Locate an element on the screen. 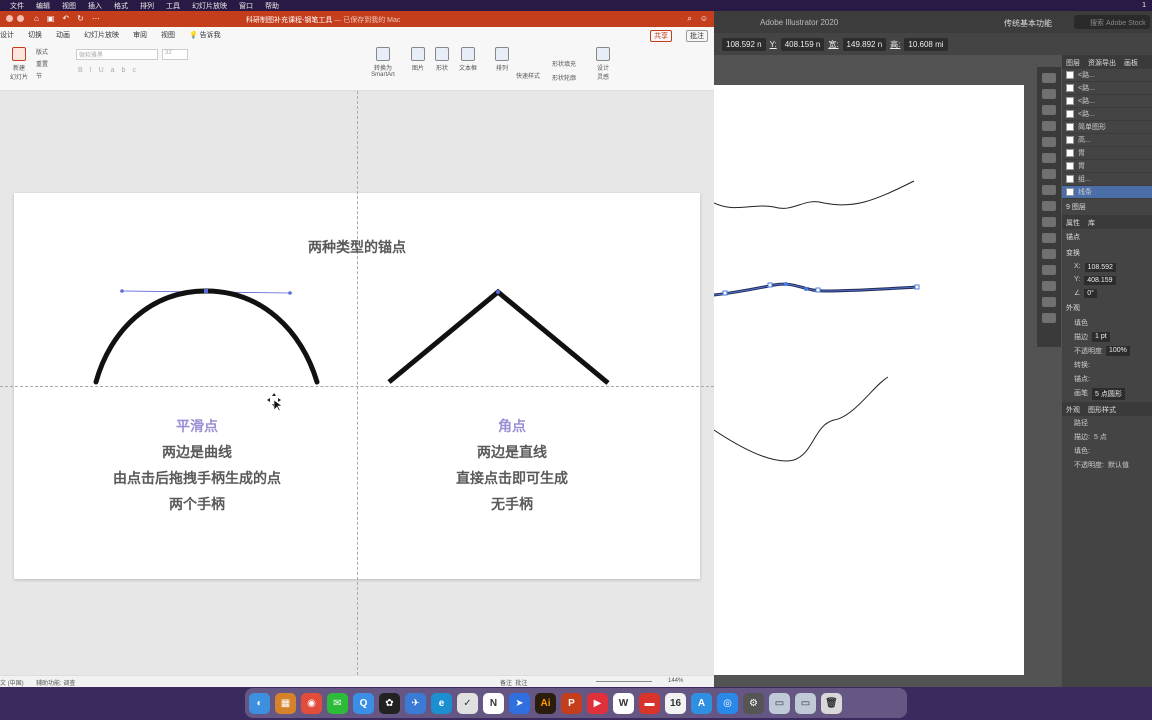 The height and width of the screenshot is (720, 1152). smooth-point-heading: 平滑点 is located at coordinates (197, 426).